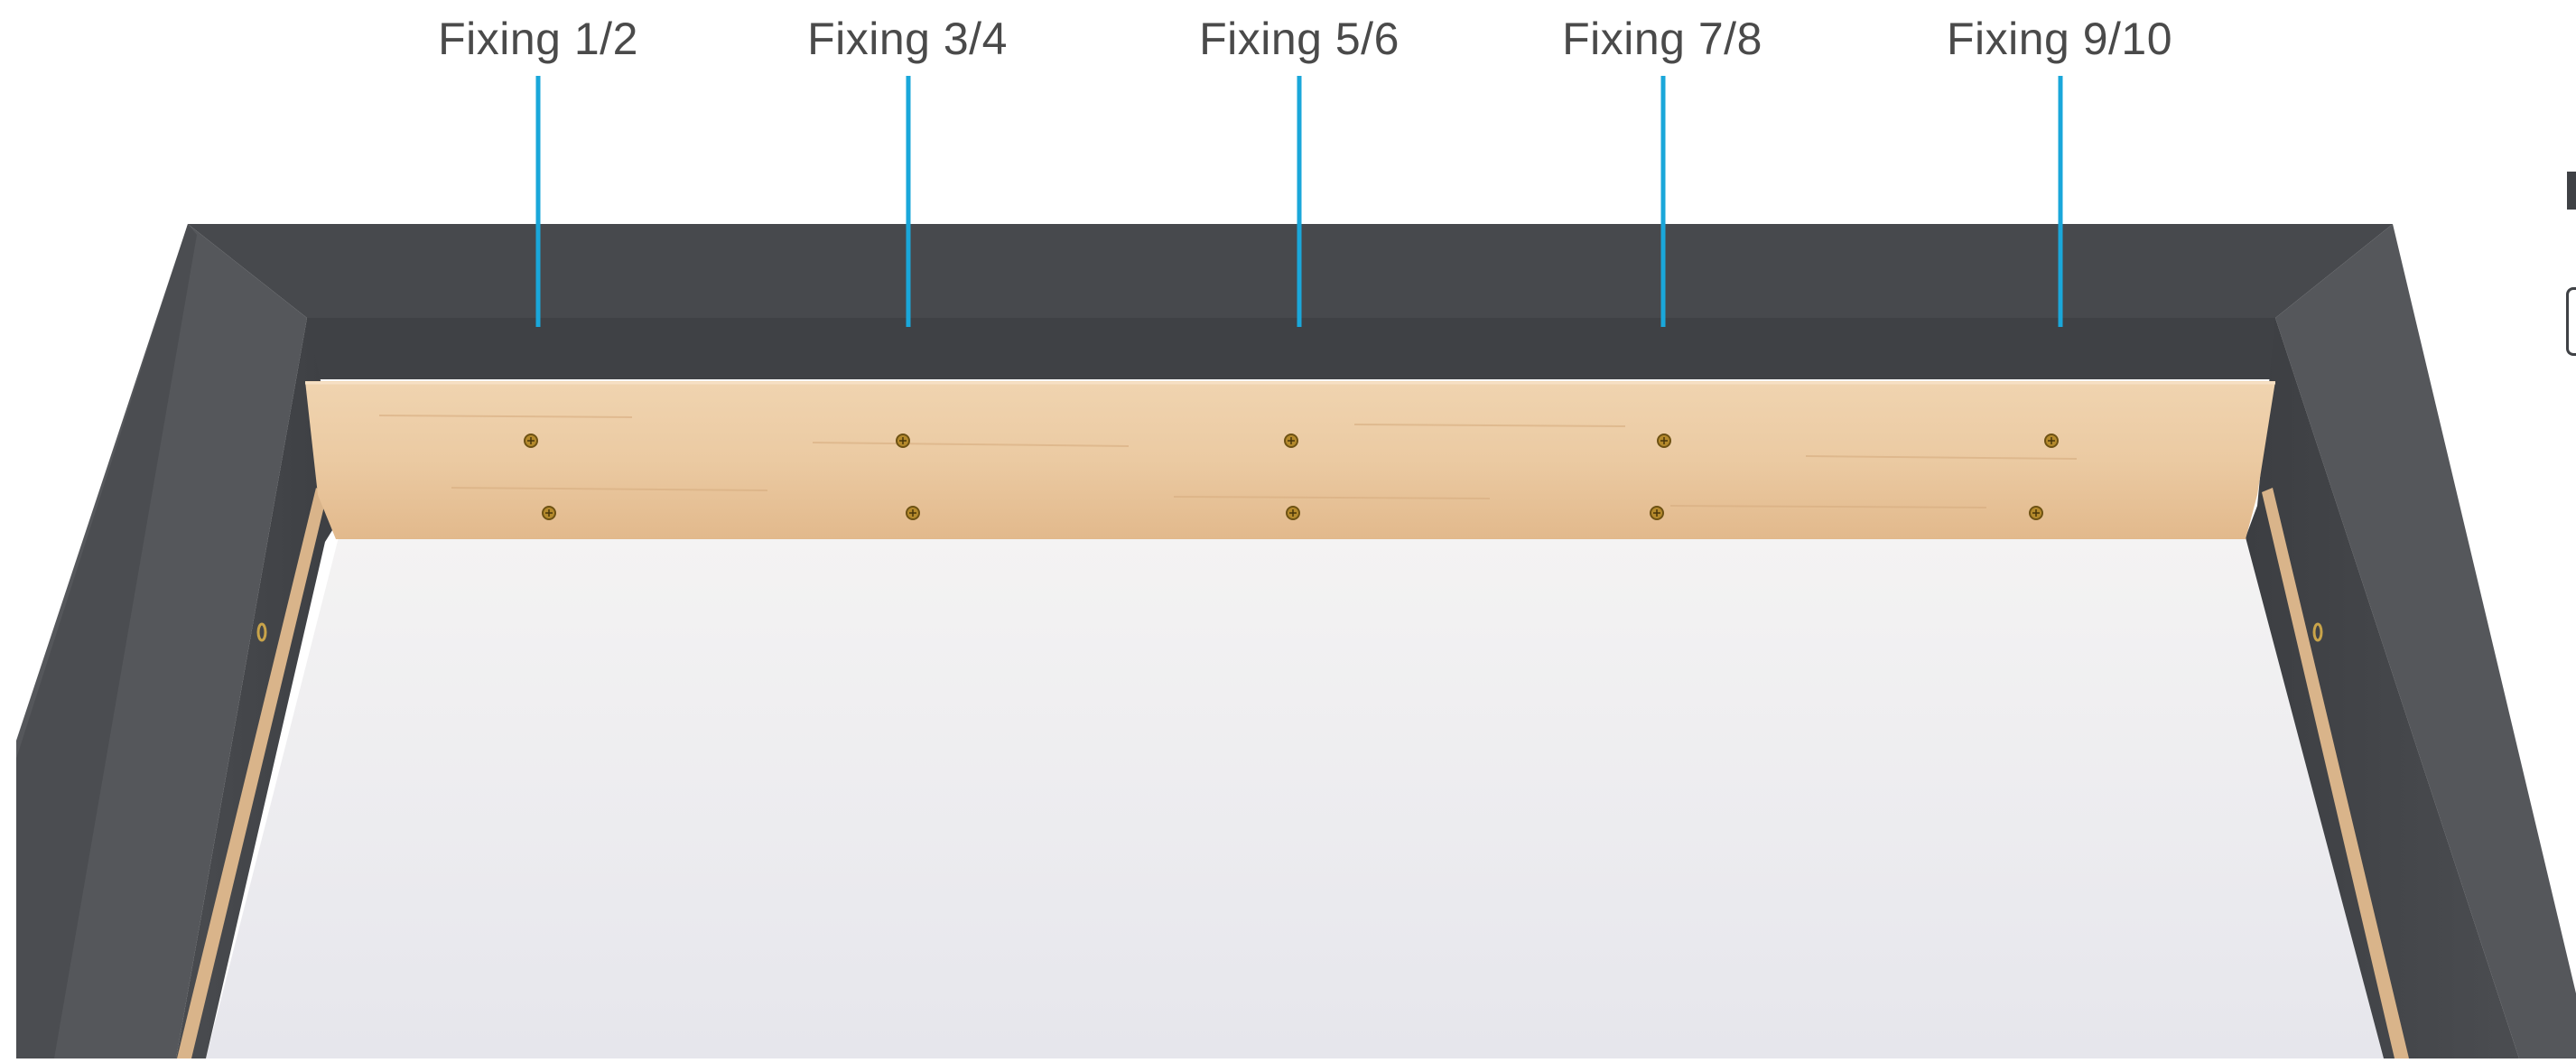 Image resolution: width=2576 pixels, height=1063 pixels. I want to click on fixing-label-4: Fixing 7/8, so click(1662, 39).